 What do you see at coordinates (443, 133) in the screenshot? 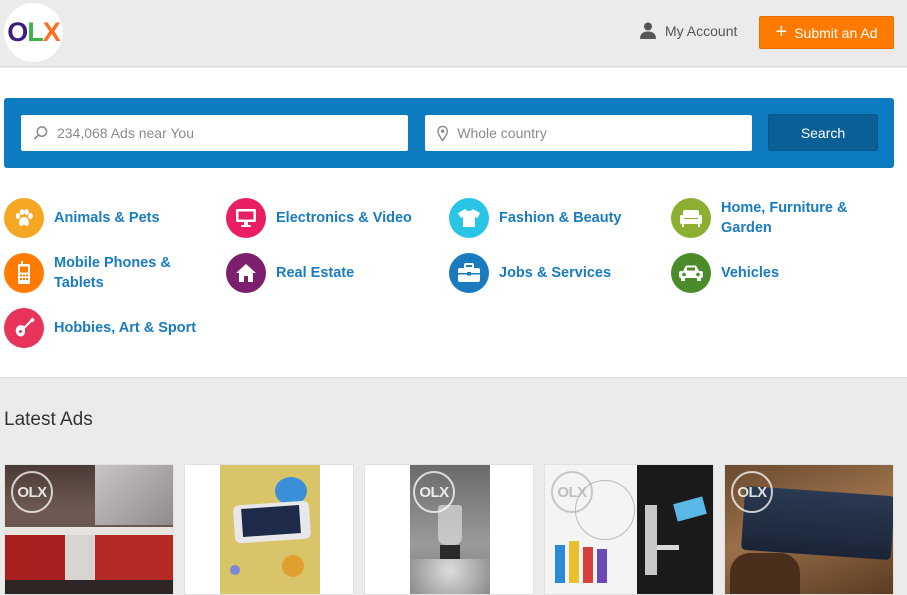
I see `location-pin-icon` at bounding box center [443, 133].